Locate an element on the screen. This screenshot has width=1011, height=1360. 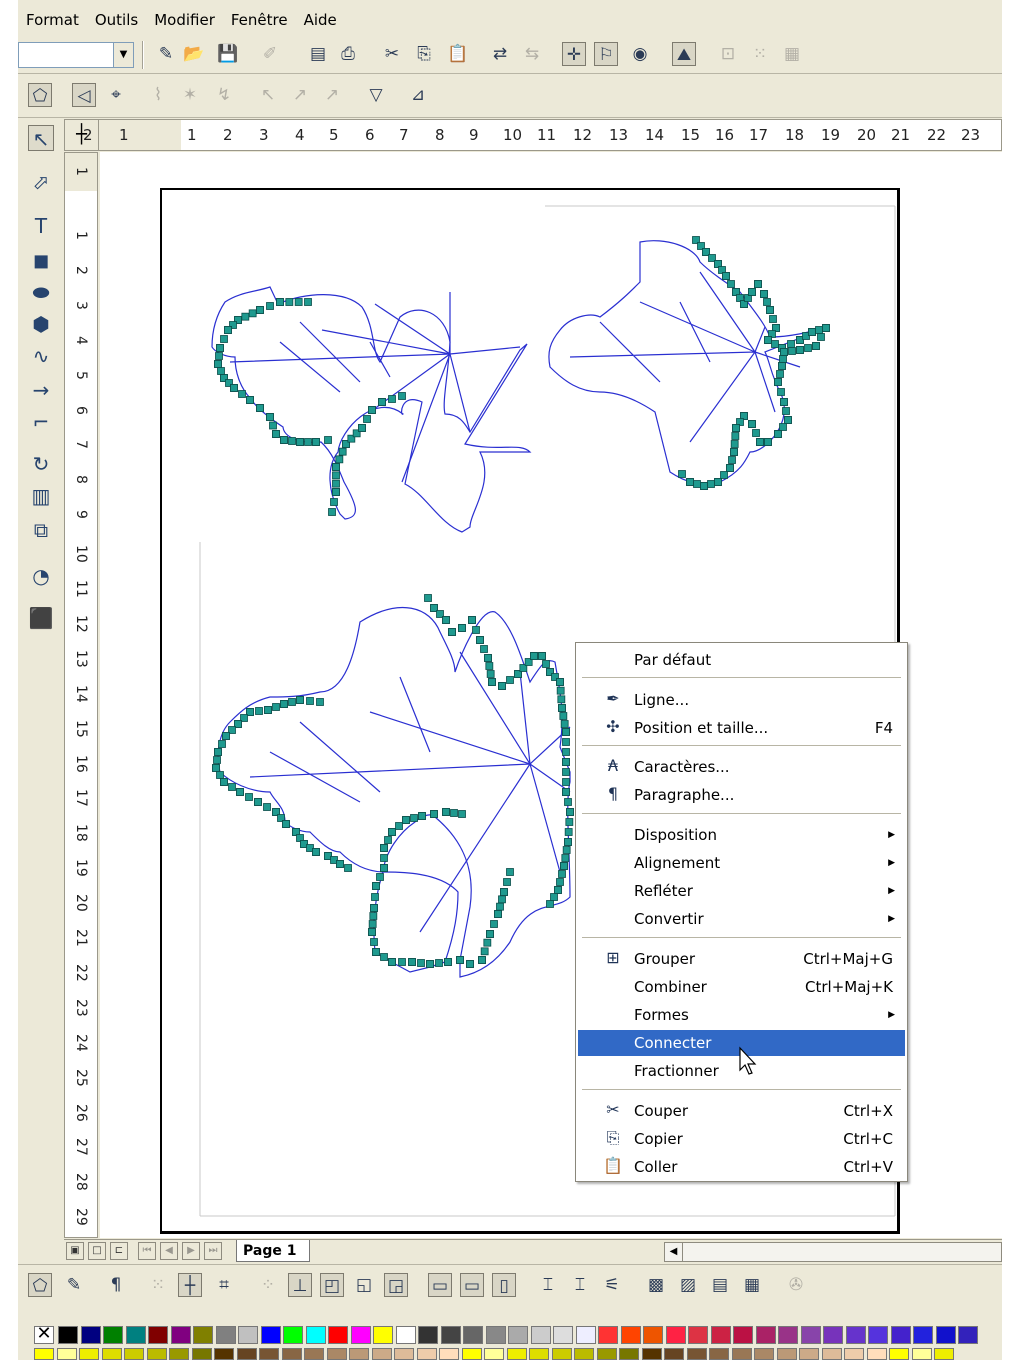
text-fit-icon: ▭ is located at coordinates (472, 1285).